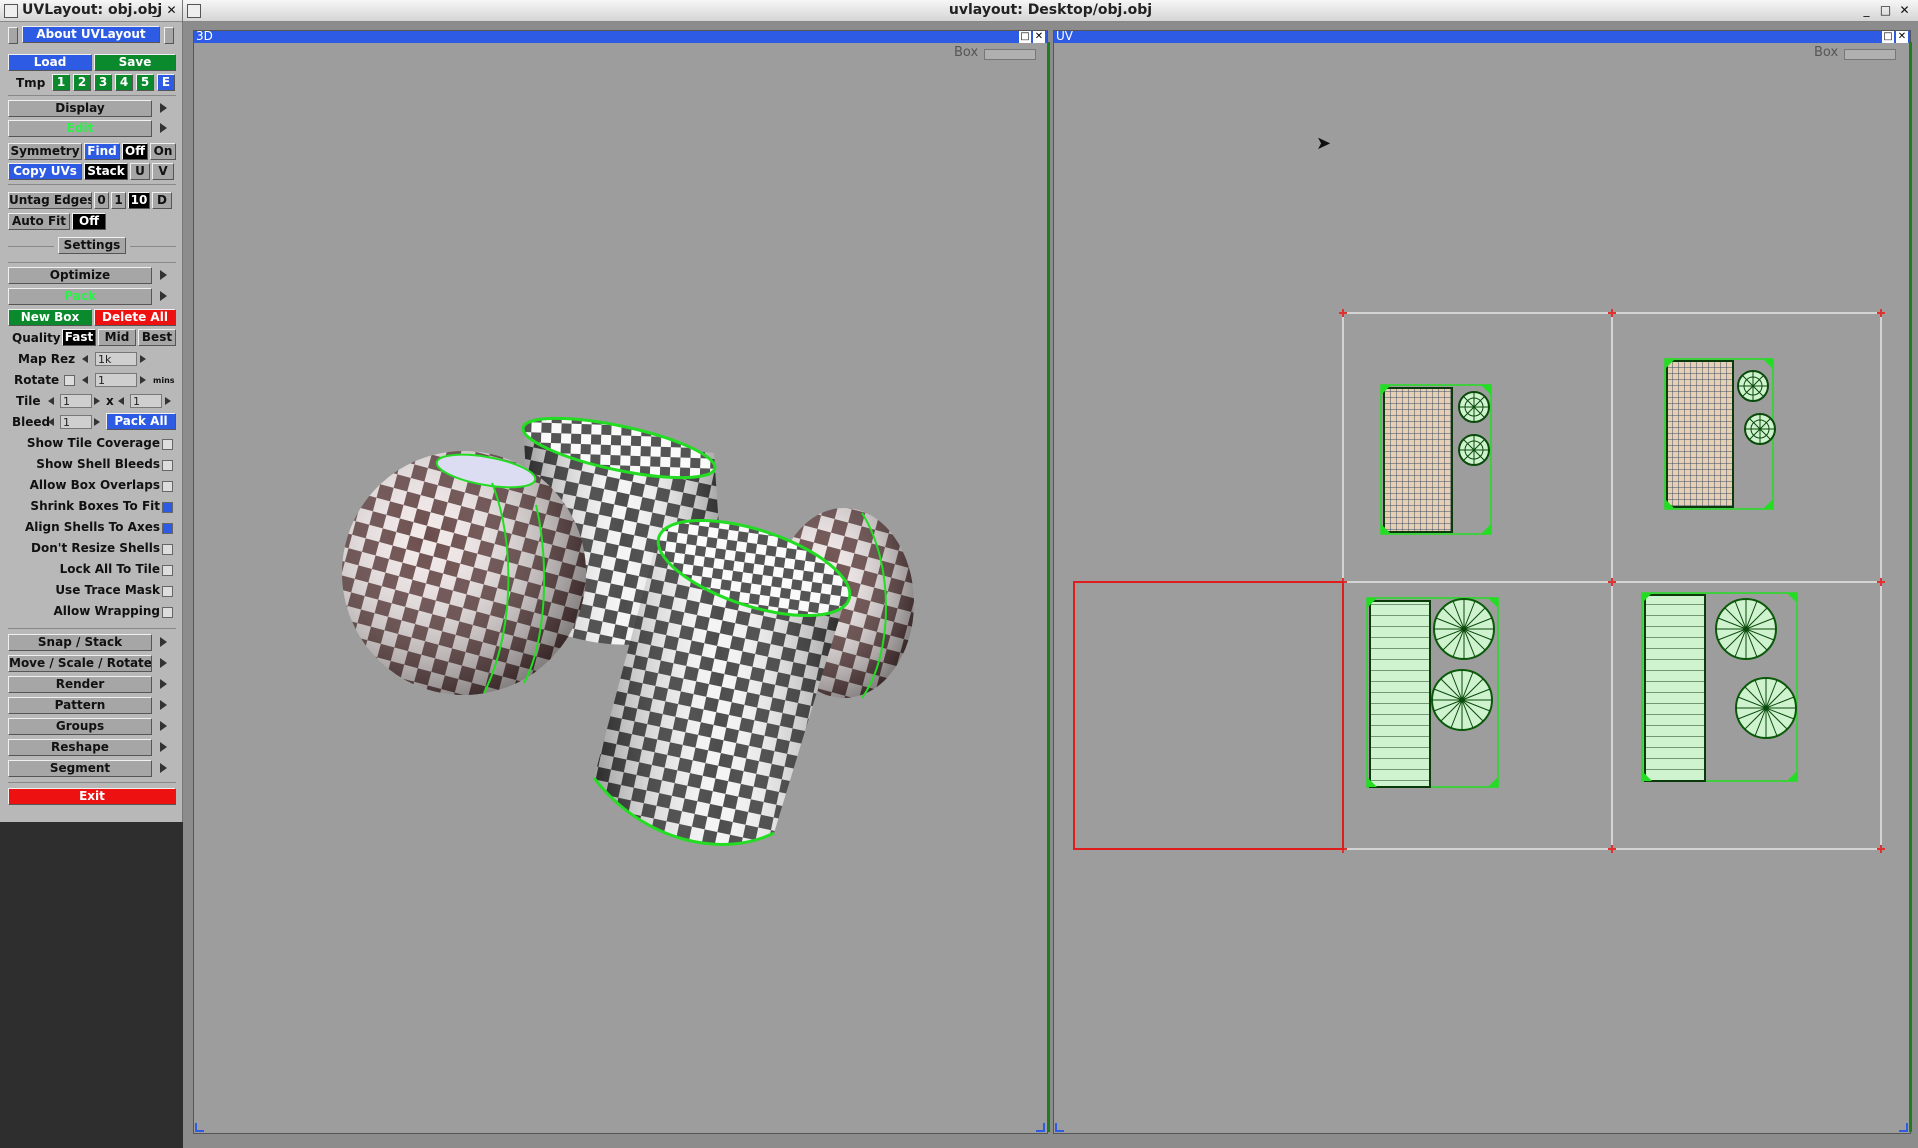 The height and width of the screenshot is (1148, 1918). Describe the element at coordinates (80, 726) in the screenshot. I see `groups-menu-button: Groups` at that location.